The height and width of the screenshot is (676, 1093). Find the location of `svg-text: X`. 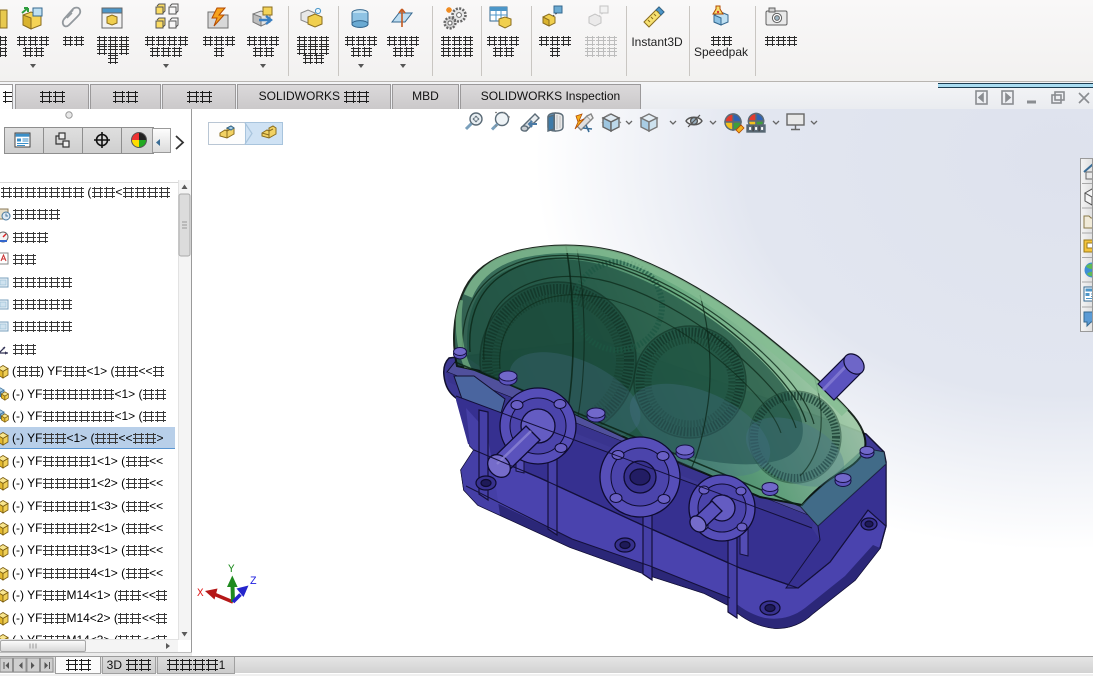

svg-text: X is located at coordinates (200, 594).